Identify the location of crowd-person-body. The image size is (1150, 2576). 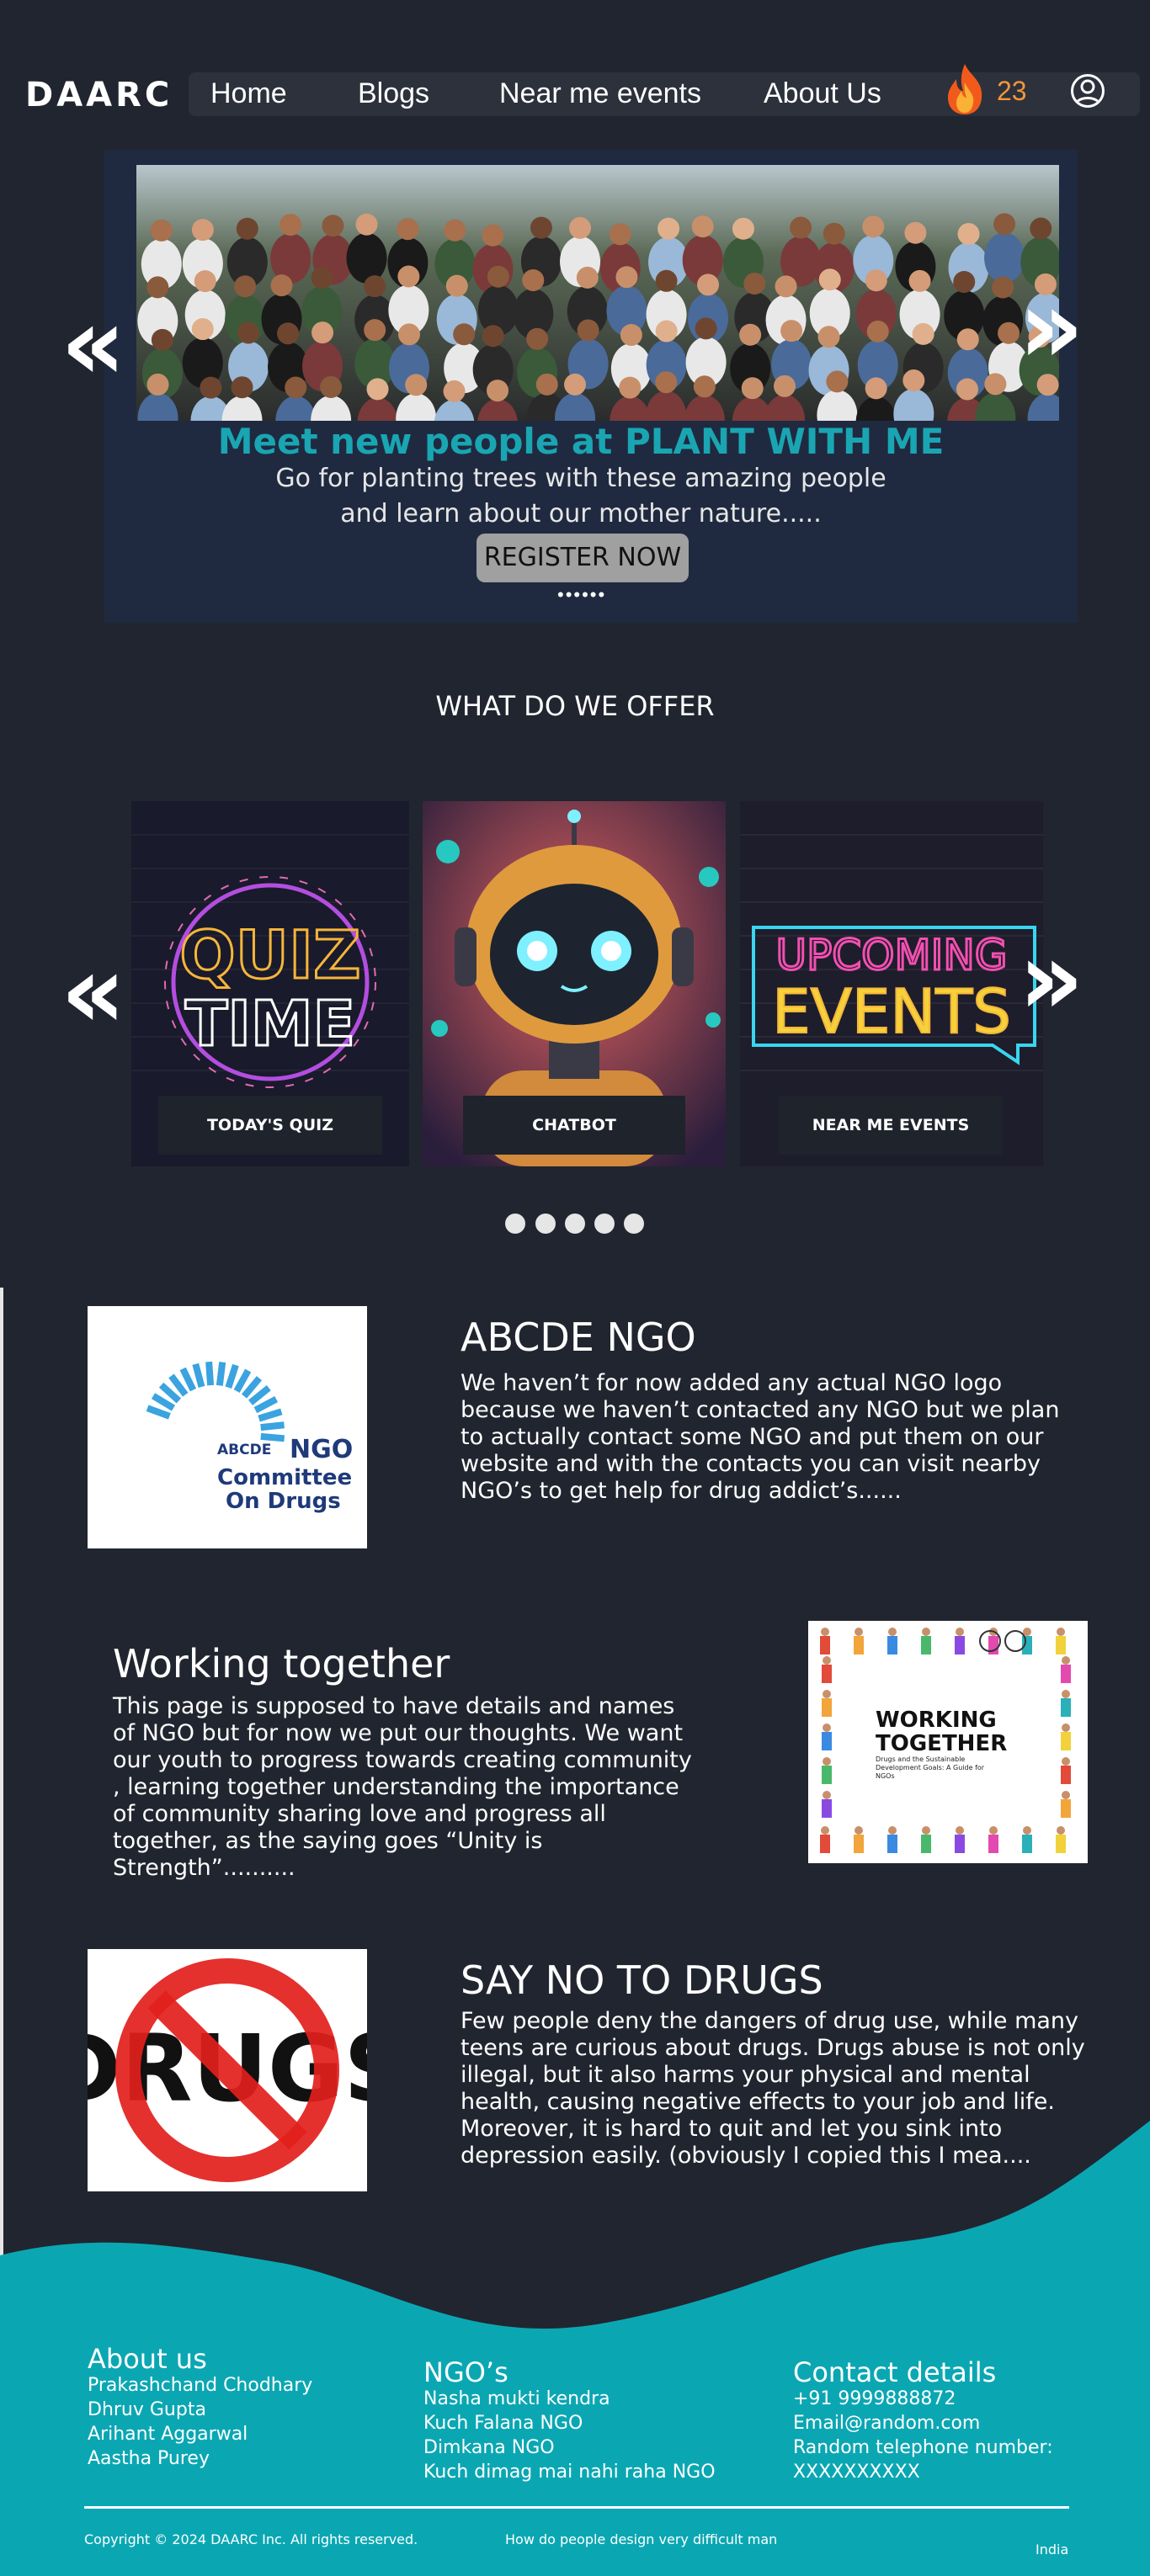
(367, 258).